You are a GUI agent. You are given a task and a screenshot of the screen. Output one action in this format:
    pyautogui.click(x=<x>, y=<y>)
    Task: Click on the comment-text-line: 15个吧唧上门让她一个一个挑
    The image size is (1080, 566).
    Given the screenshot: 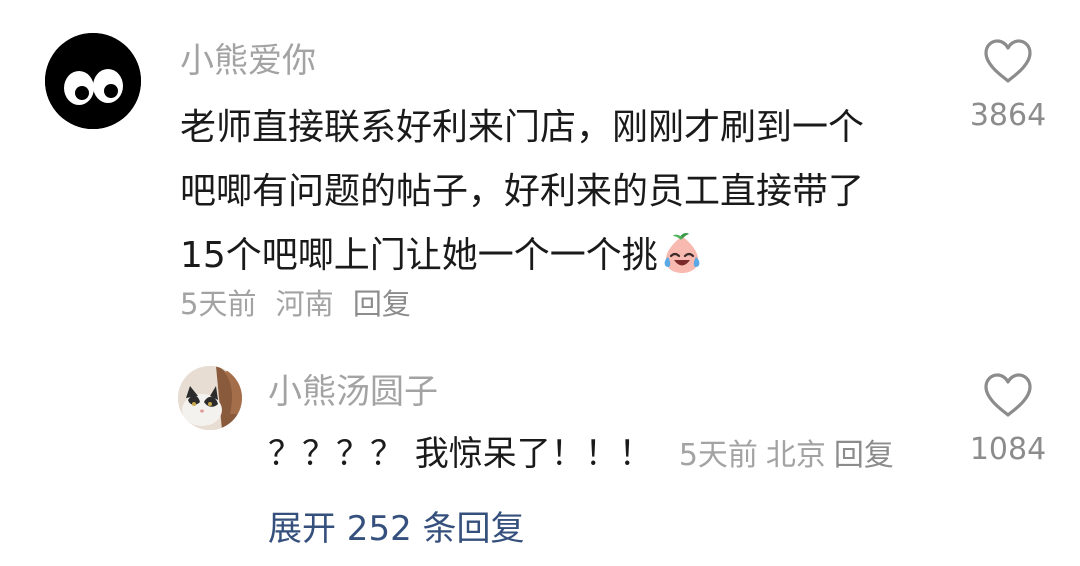 What is the action you would take?
    pyautogui.click(x=560, y=256)
    